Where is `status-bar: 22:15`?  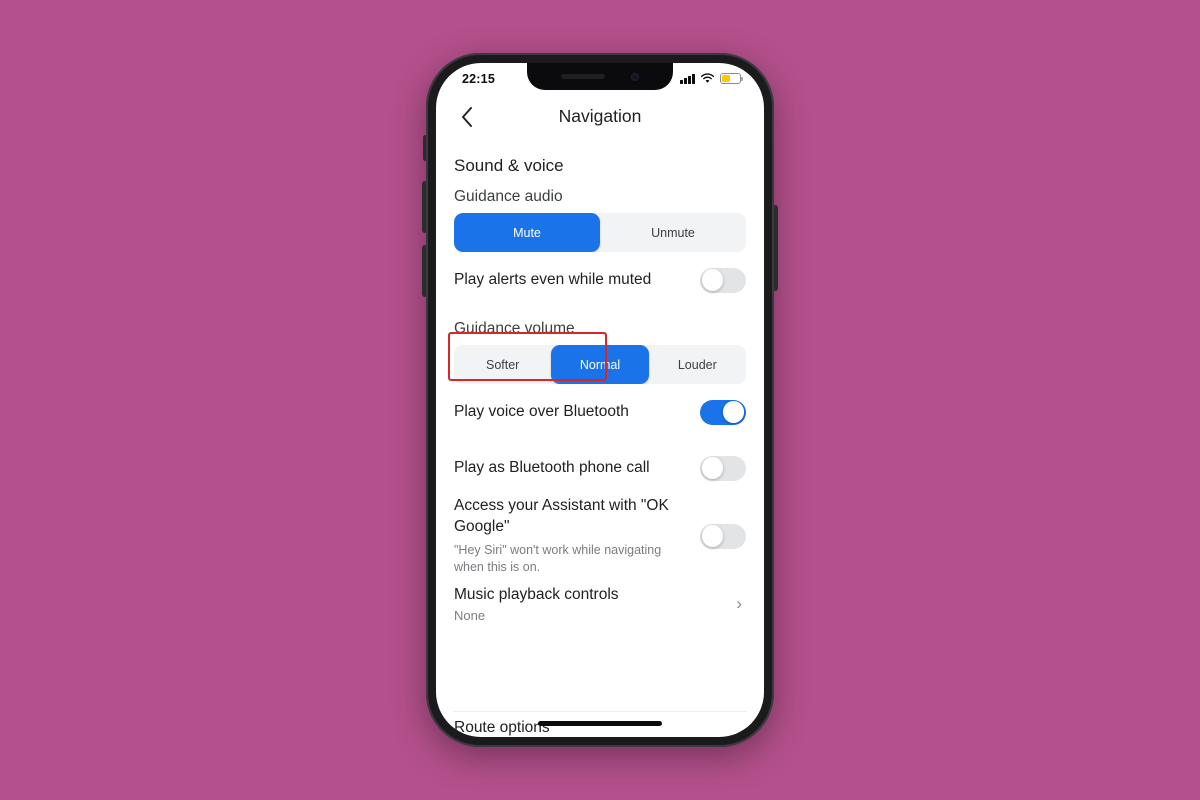 status-bar: 22:15 is located at coordinates (600, 78).